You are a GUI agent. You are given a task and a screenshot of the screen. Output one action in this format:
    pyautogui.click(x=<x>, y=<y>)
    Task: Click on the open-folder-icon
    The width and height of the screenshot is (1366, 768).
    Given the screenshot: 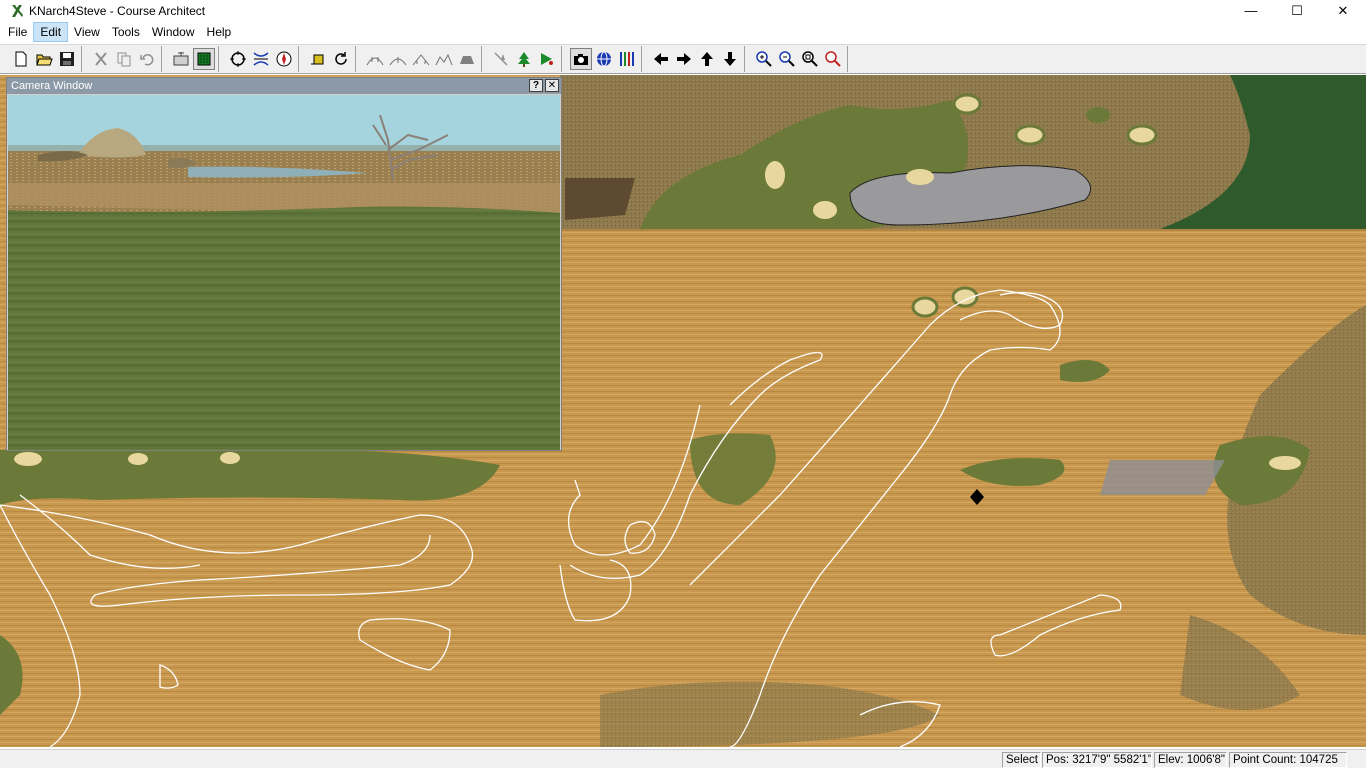 What is the action you would take?
    pyautogui.click(x=44, y=60)
    